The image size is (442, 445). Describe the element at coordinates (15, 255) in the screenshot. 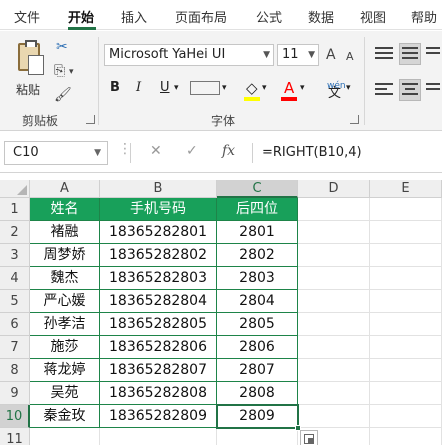

I see `row-header-3: 3` at that location.